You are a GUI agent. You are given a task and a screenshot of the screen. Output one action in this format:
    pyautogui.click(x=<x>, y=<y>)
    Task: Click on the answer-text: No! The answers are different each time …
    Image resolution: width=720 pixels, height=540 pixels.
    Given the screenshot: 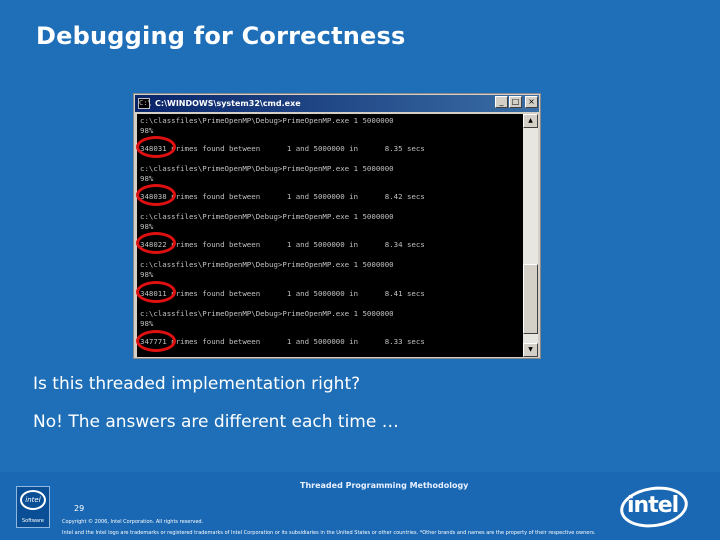 What is the action you would take?
    pyautogui.click(x=216, y=422)
    